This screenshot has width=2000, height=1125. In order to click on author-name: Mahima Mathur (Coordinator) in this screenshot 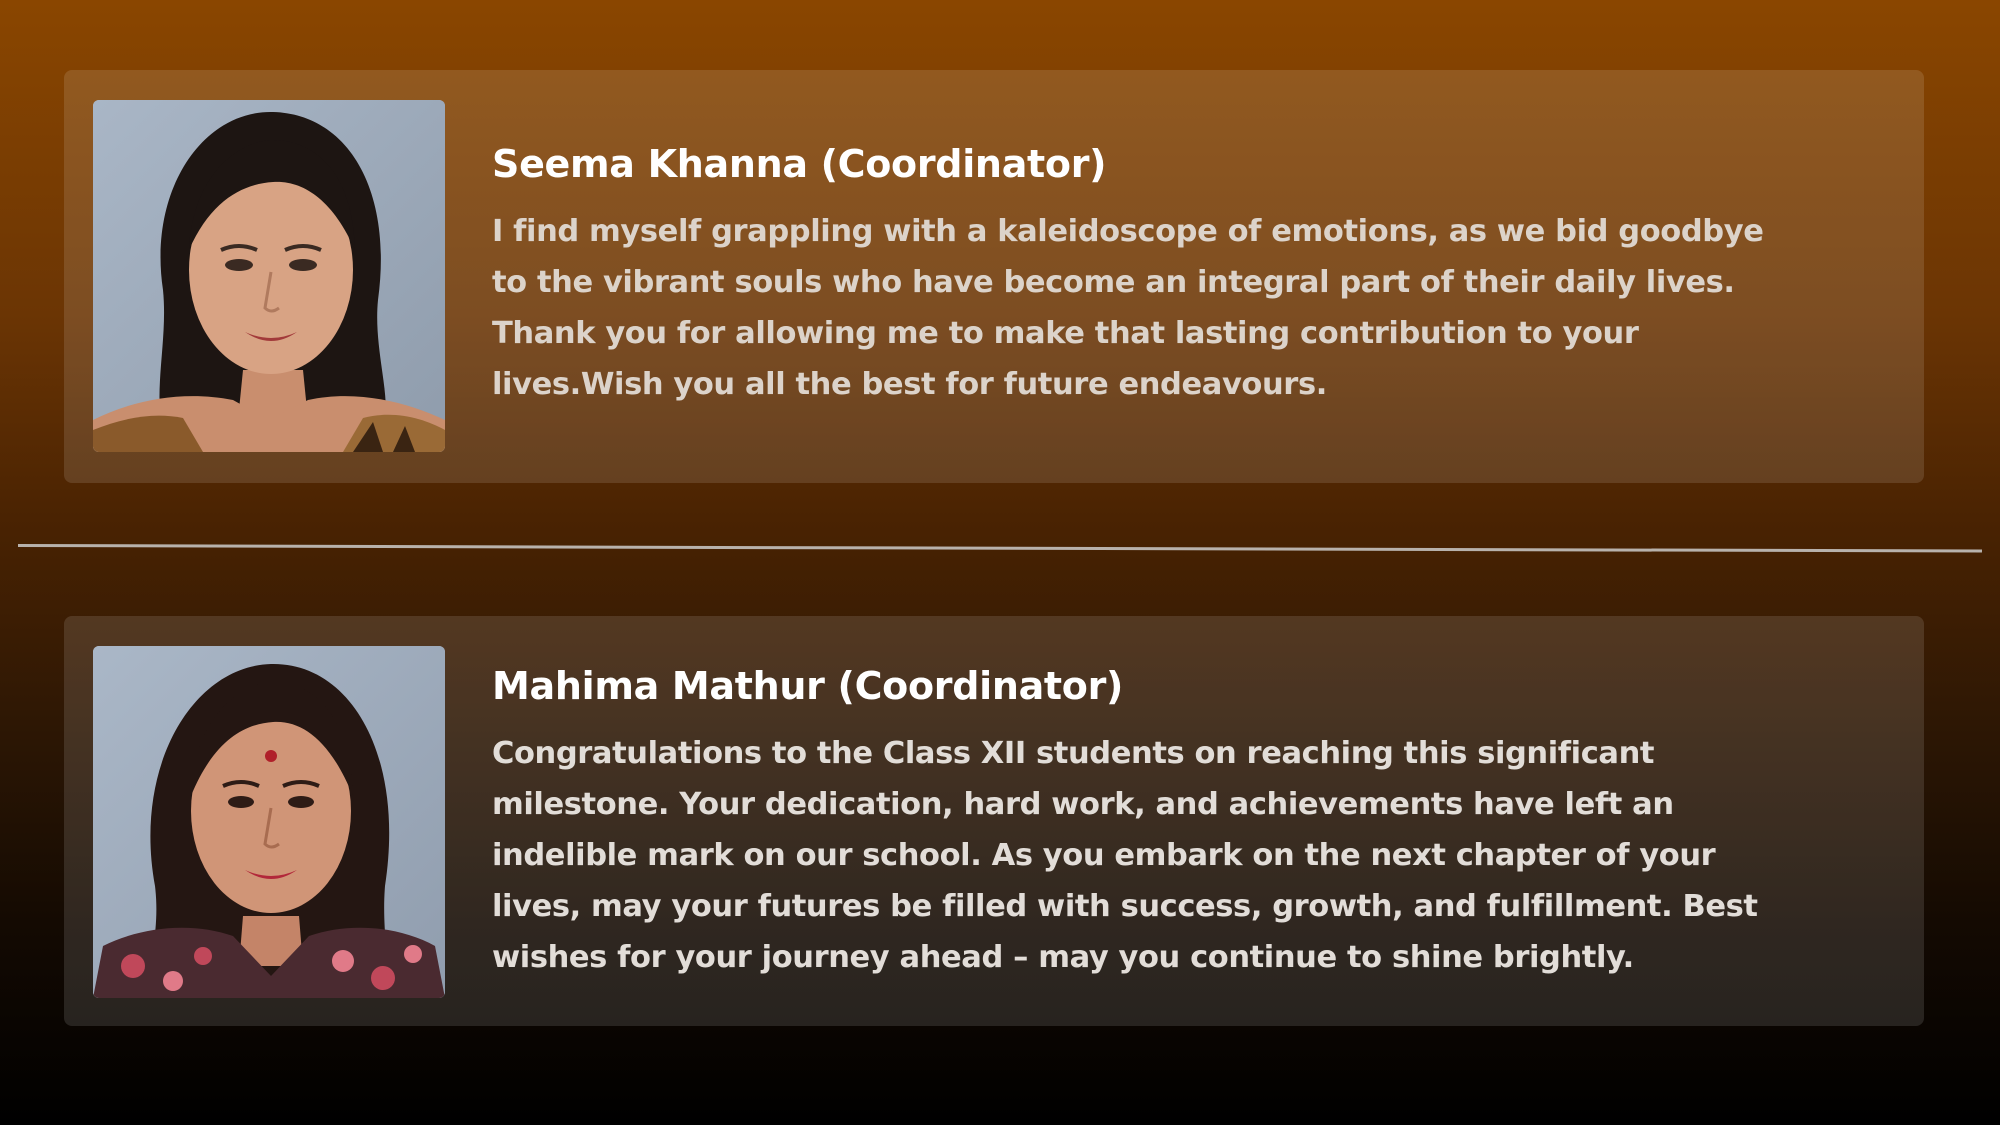, I will do `click(808, 686)`.